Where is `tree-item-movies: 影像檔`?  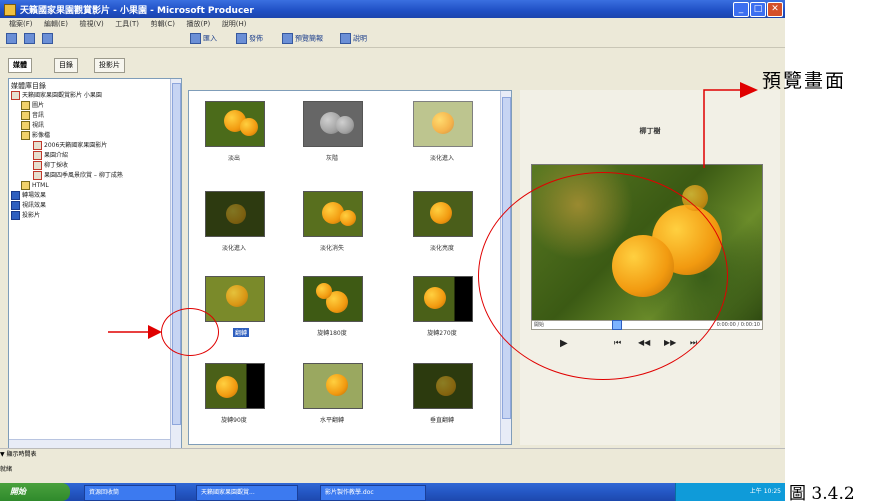 tree-item-movies: 影像檔 is located at coordinates (35, 136).